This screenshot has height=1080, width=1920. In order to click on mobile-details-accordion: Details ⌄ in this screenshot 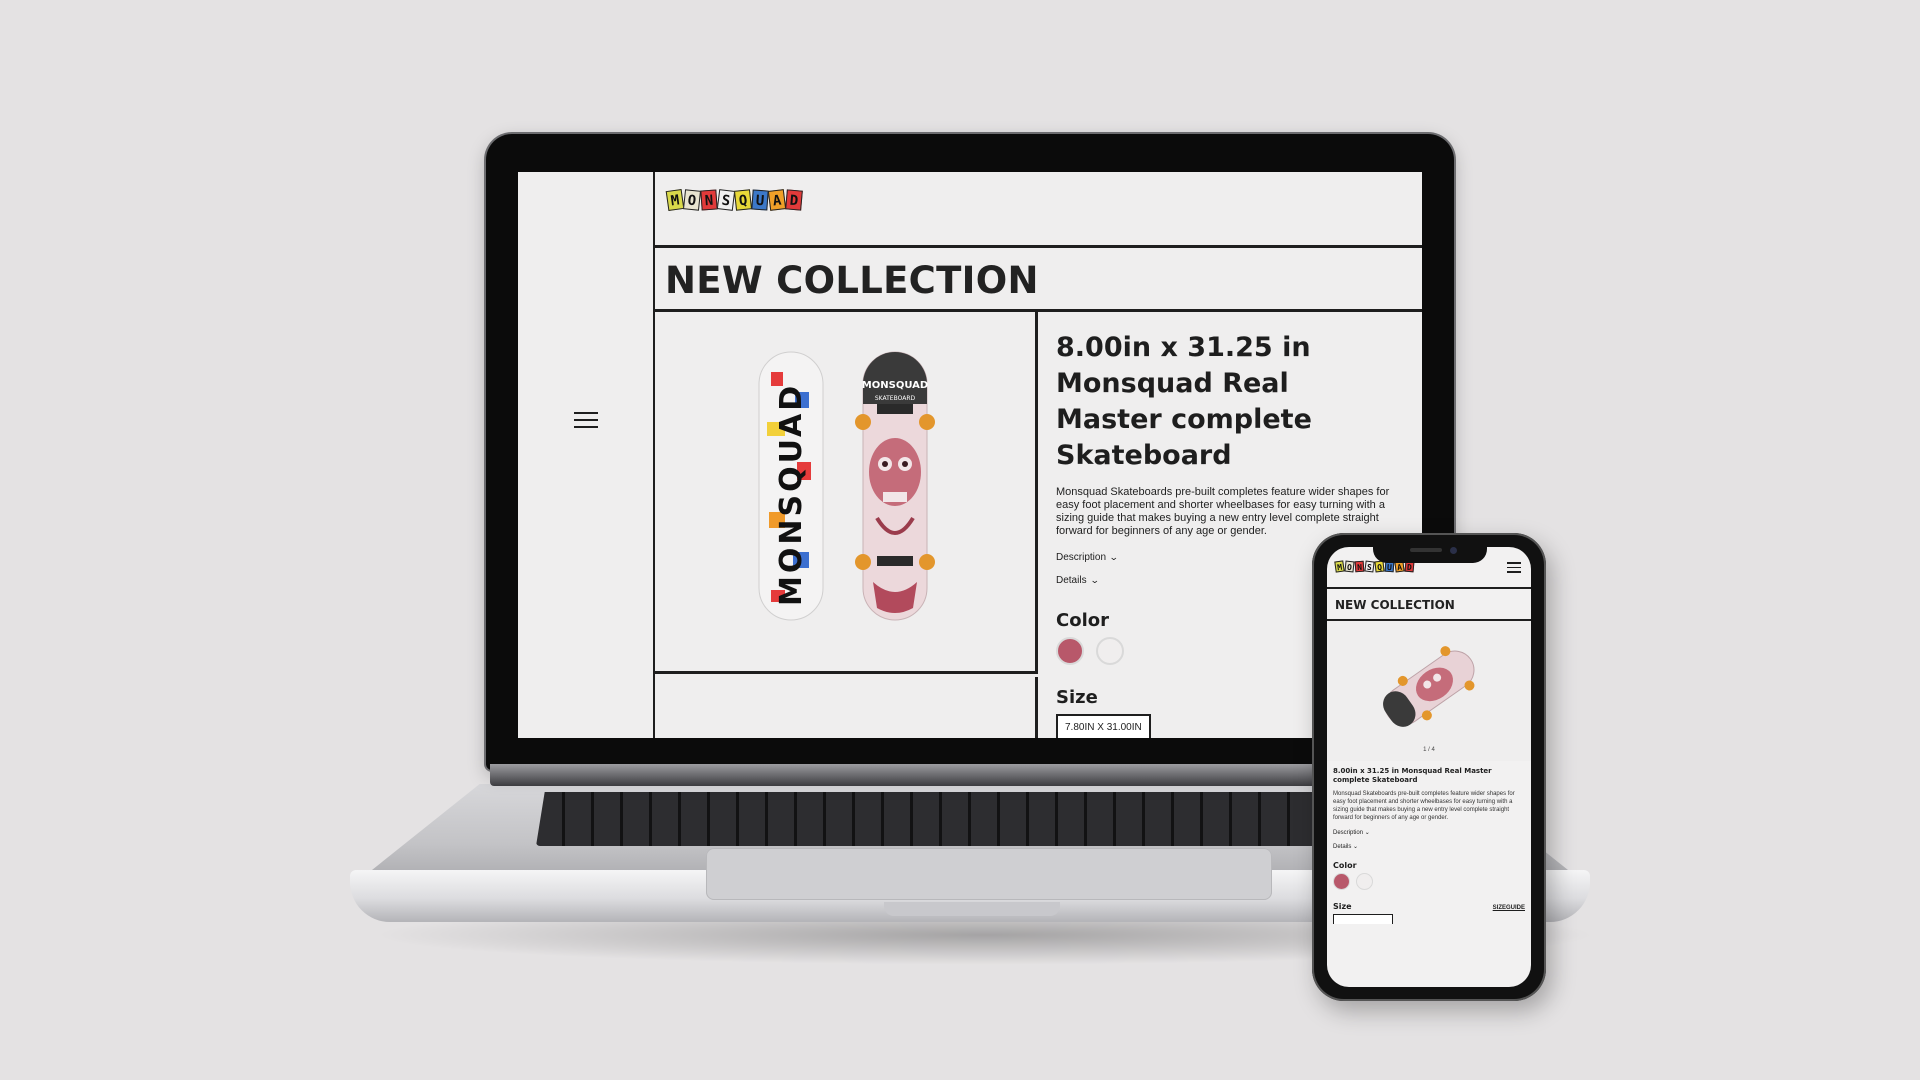, I will do `click(1429, 846)`.